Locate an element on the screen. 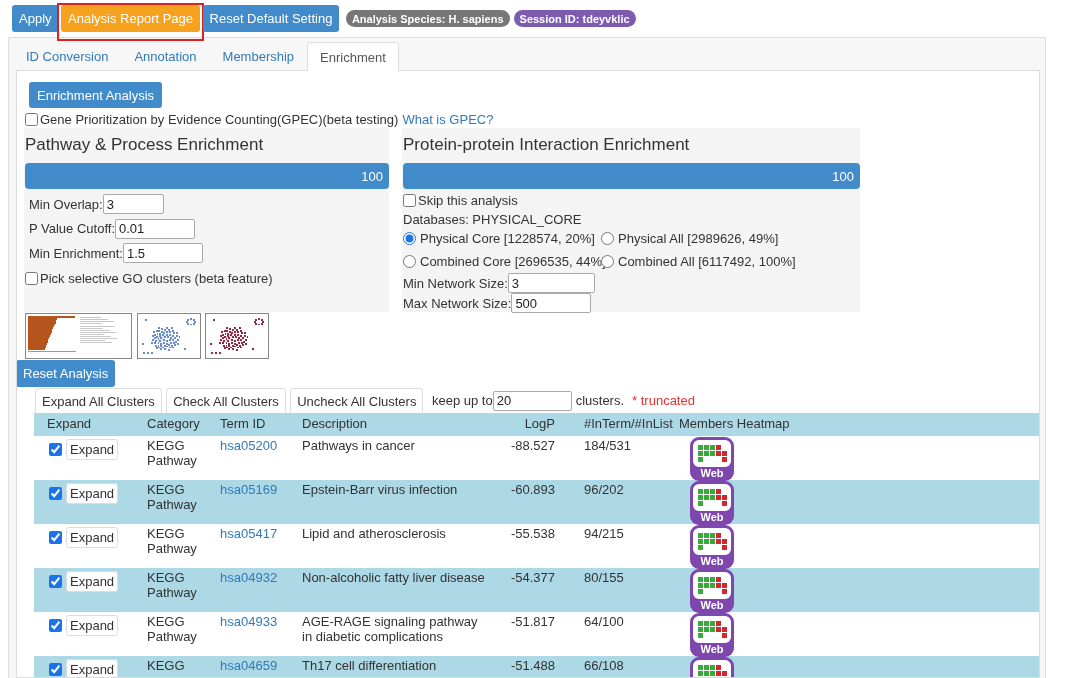  databases-label: Databases: PHYSICAL_CORE is located at coordinates (492, 219).